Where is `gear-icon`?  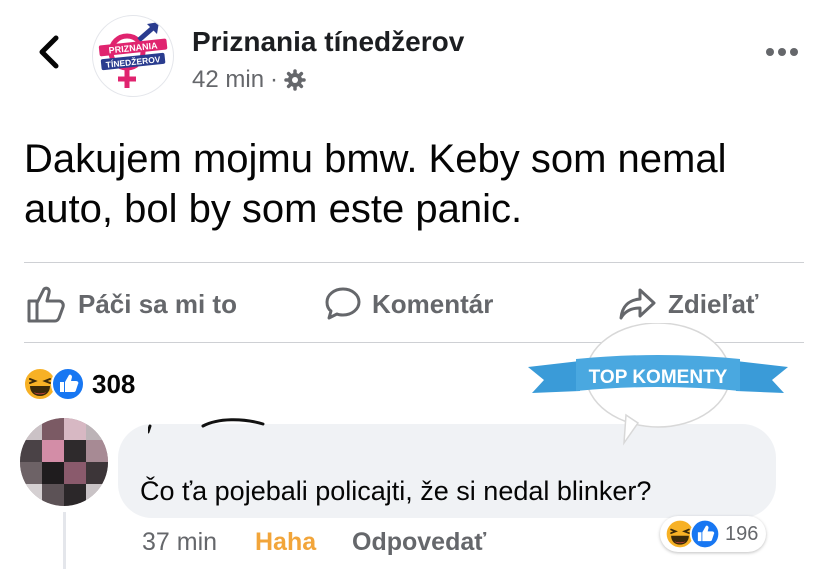 gear-icon is located at coordinates (295, 80).